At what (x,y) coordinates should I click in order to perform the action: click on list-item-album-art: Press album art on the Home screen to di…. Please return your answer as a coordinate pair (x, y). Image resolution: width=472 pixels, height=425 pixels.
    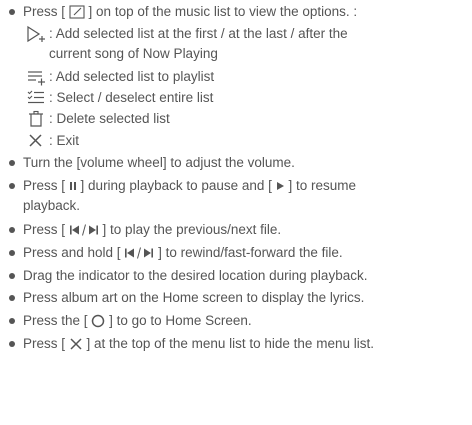
    Looking at the image, I should click on (236, 298).